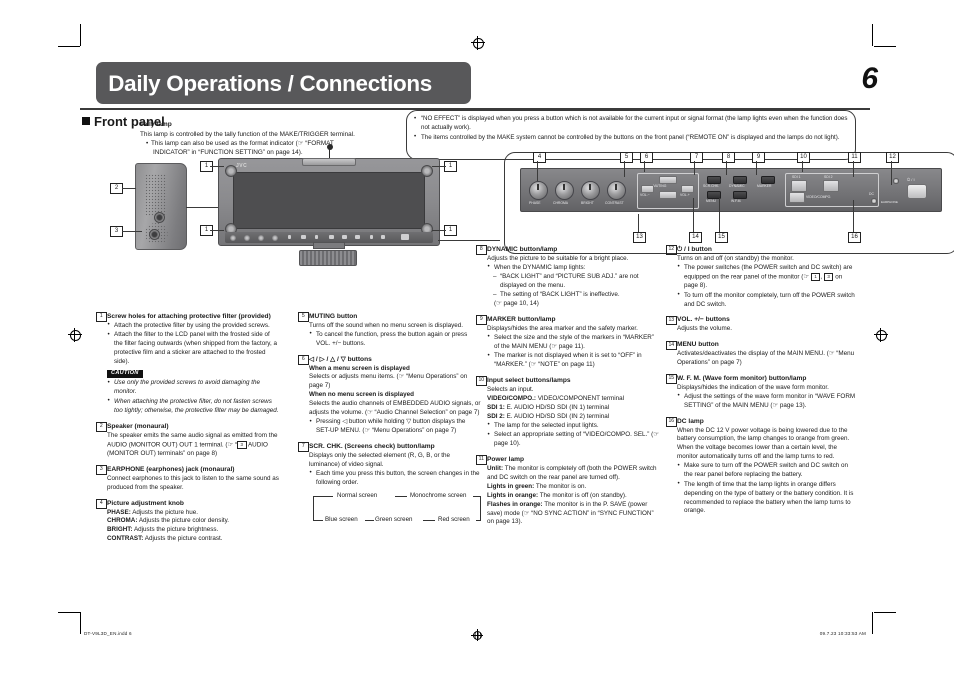 The height and width of the screenshot is (674, 954). I want to click on item-4-heading: 4 Picture adjustment knob, so click(187, 504).